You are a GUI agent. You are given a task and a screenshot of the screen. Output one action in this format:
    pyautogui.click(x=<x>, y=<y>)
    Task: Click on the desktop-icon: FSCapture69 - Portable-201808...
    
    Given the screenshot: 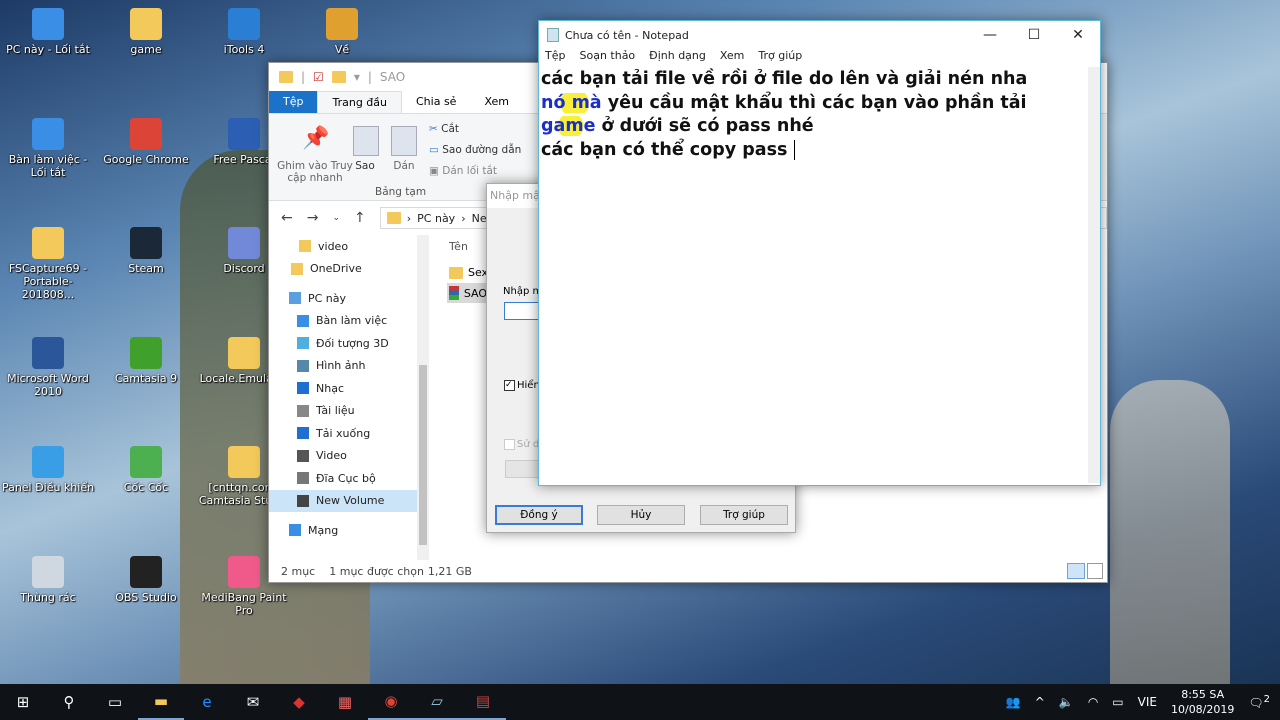 What is the action you would take?
    pyautogui.click(x=48, y=264)
    